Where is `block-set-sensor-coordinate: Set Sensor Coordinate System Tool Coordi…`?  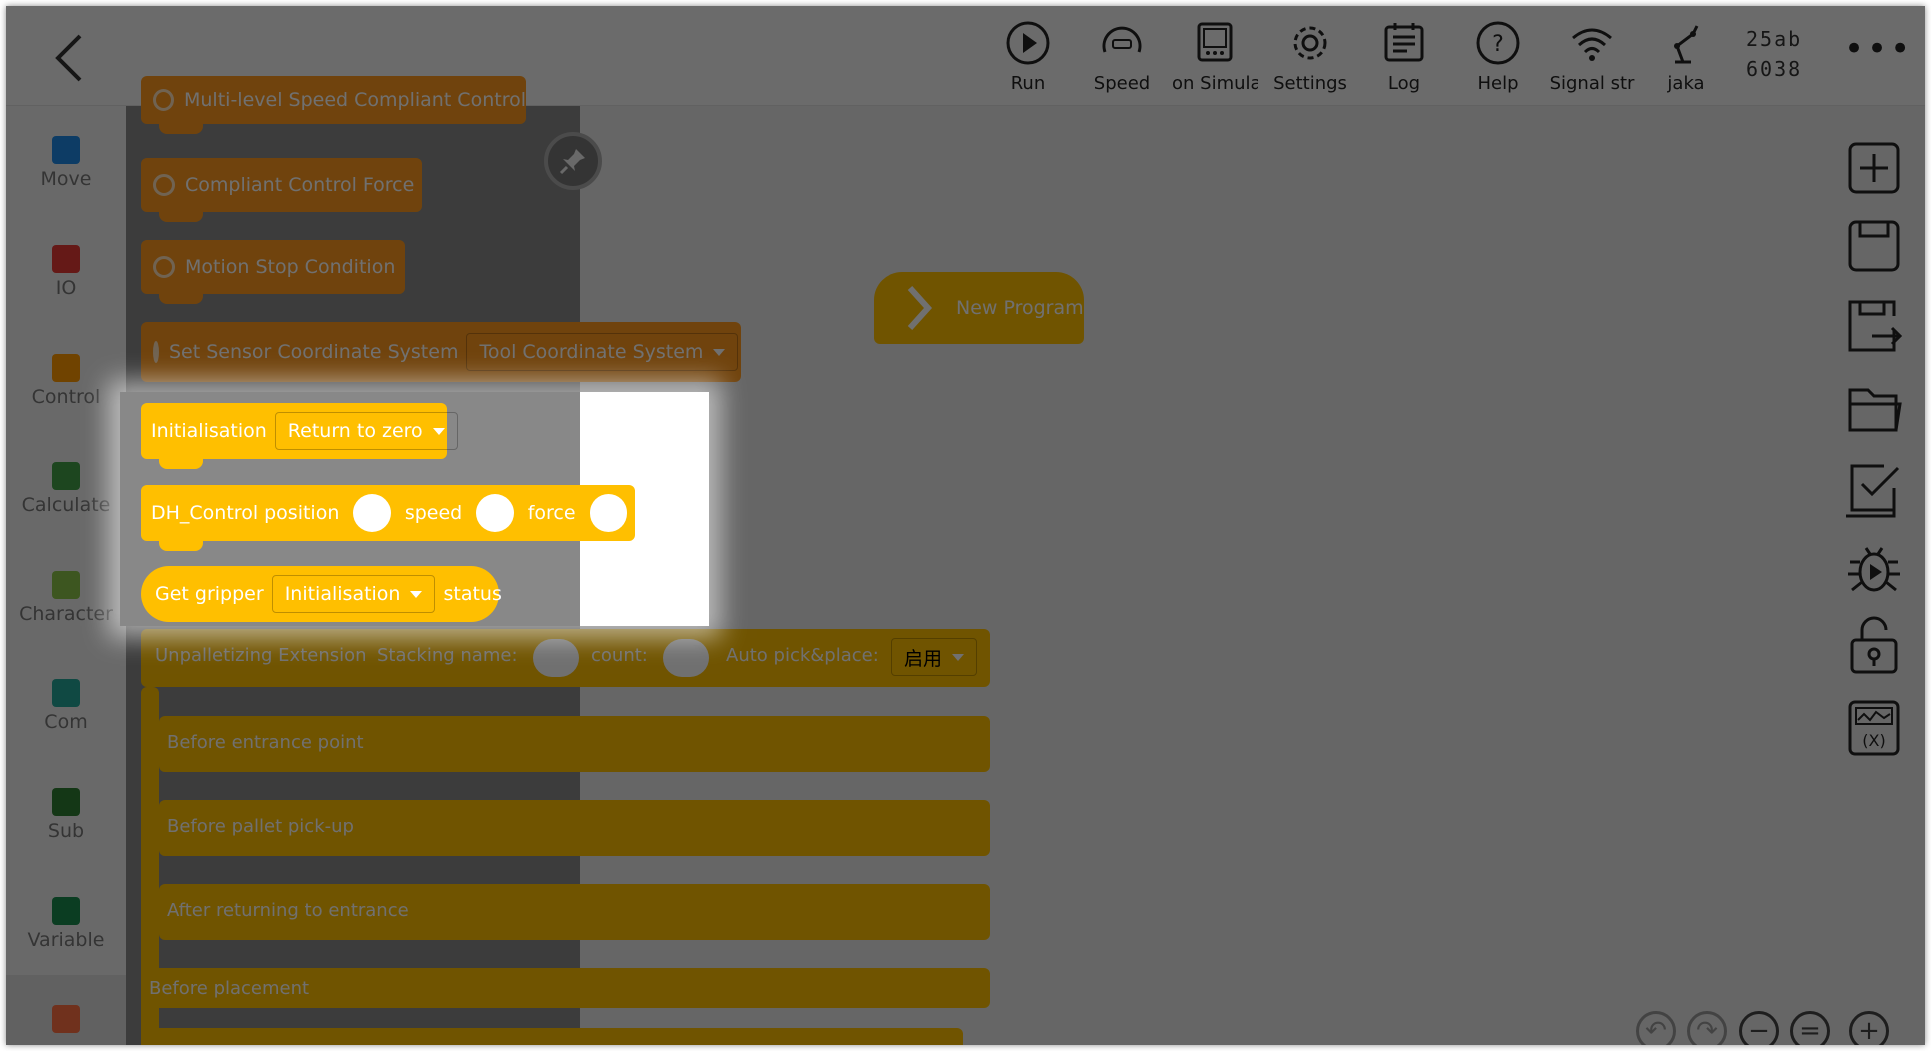
block-set-sensor-coordinate: Set Sensor Coordinate System Tool Coordi… is located at coordinates (441, 352).